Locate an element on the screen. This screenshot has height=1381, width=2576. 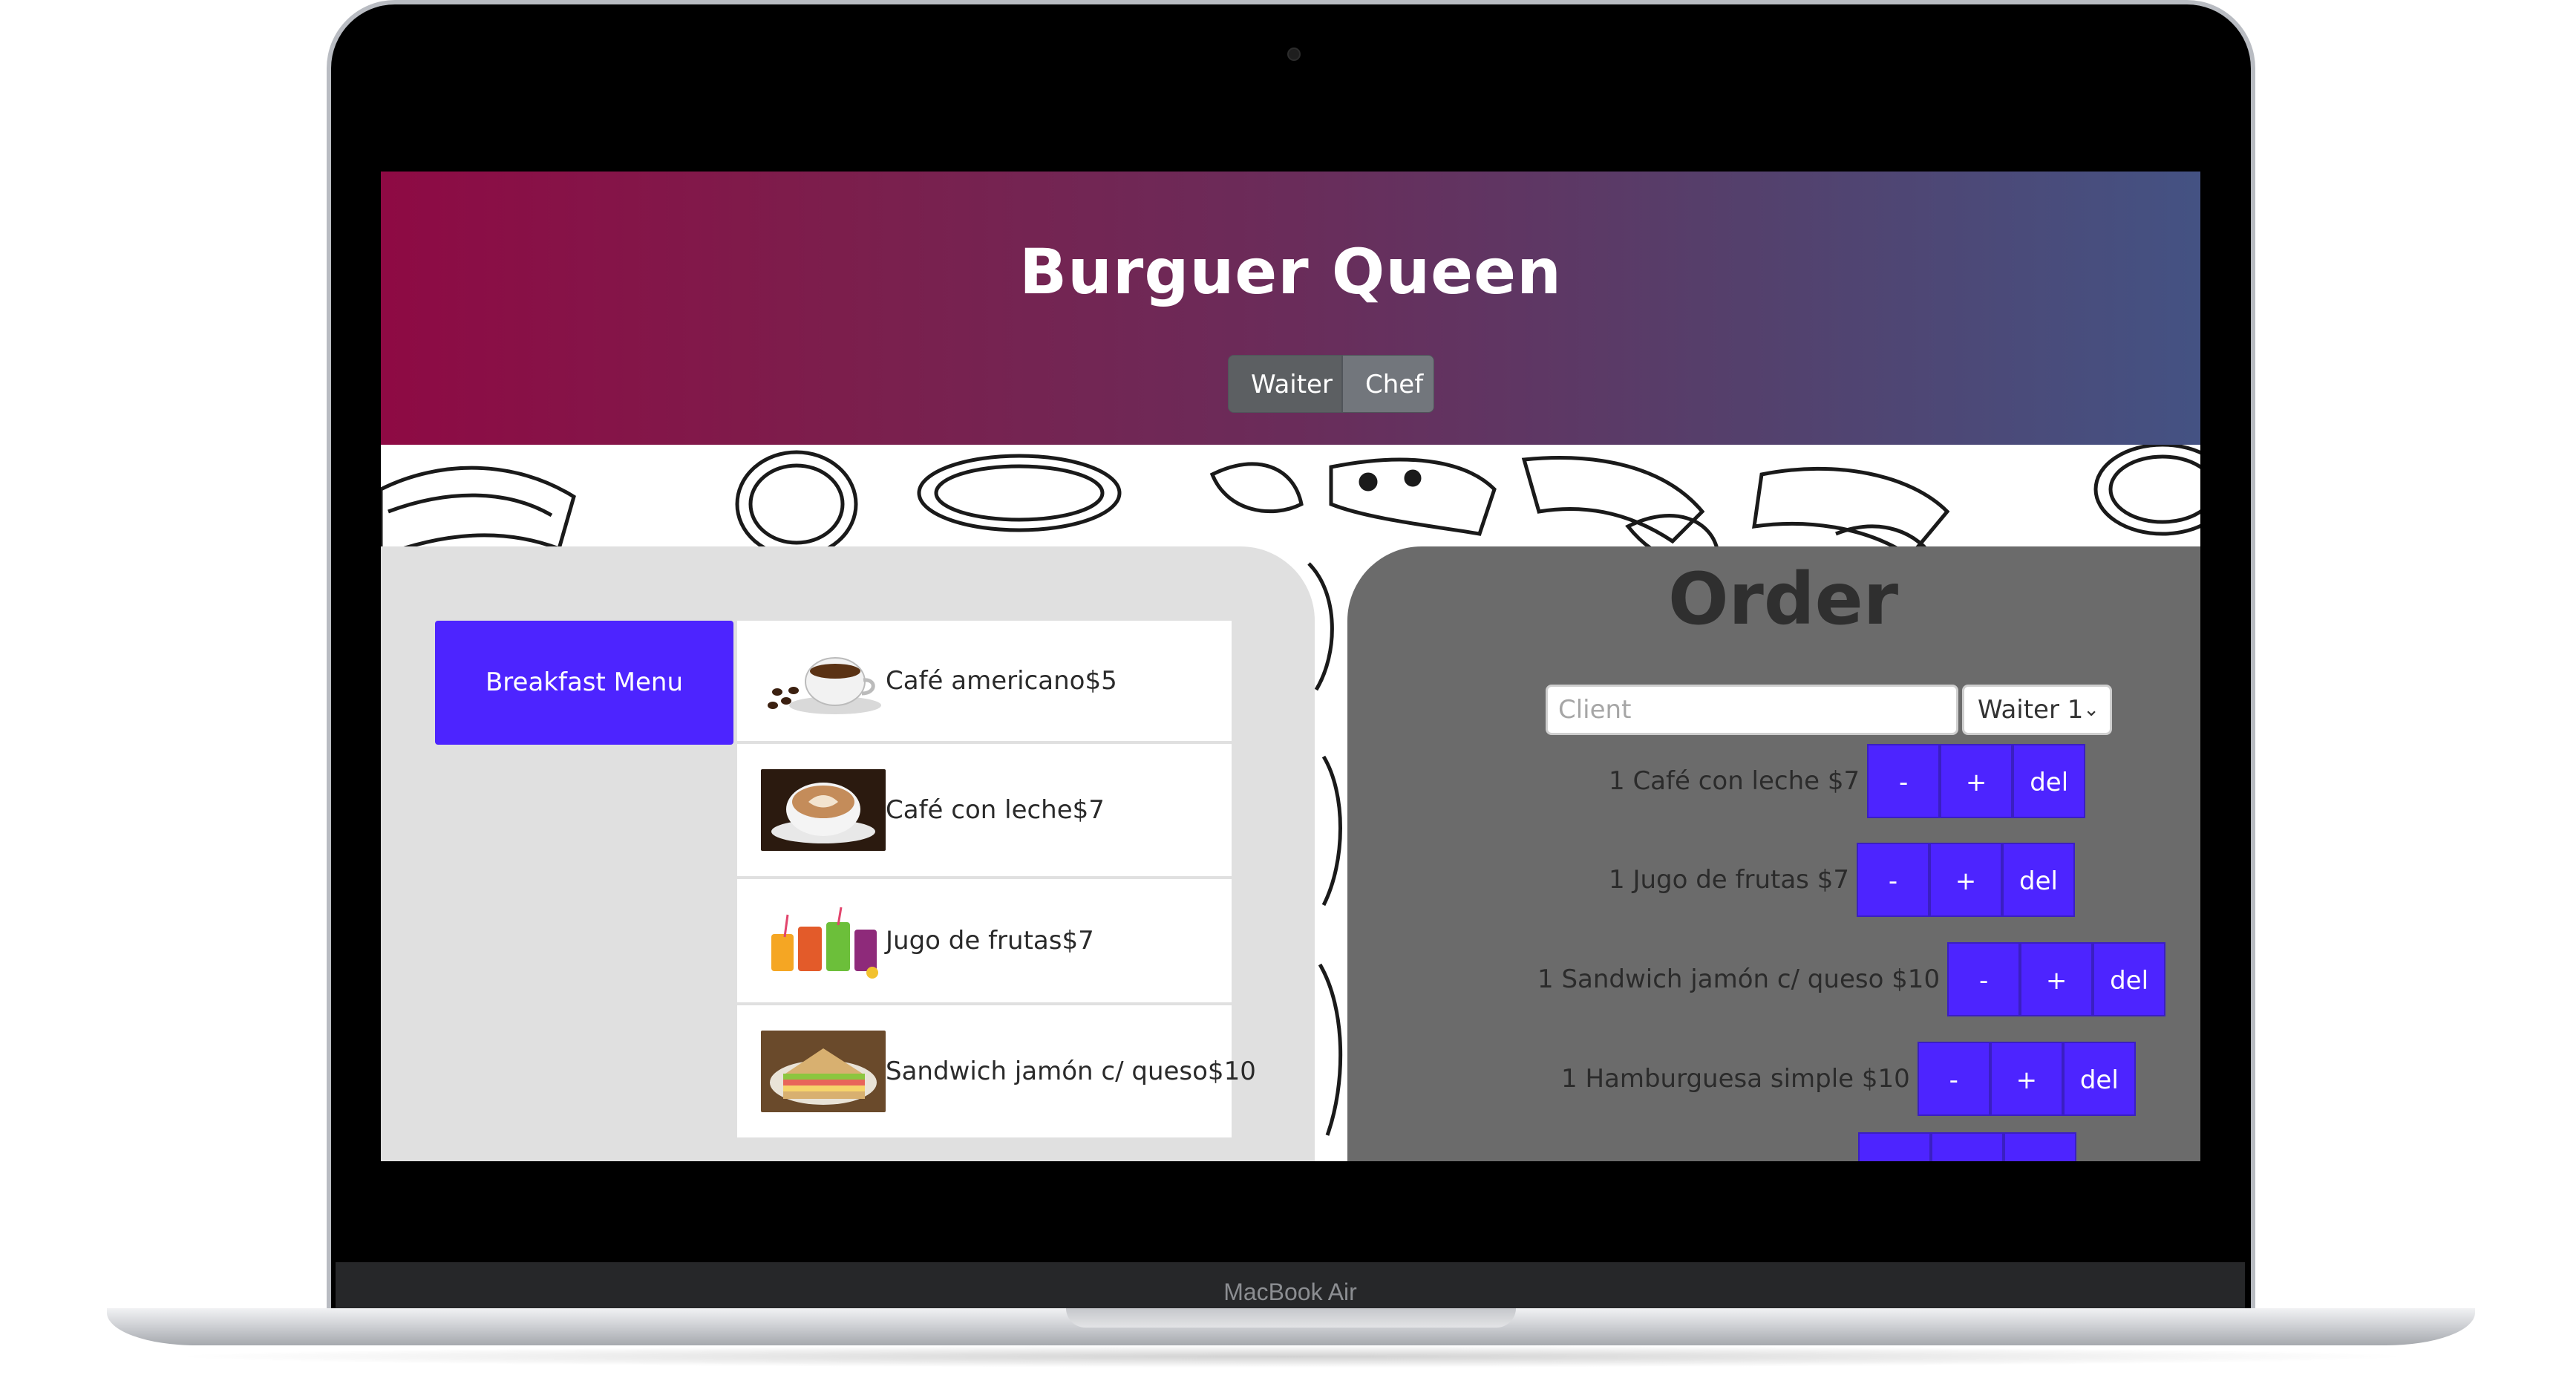
fruit-juices-icon is located at coordinates (823, 941).